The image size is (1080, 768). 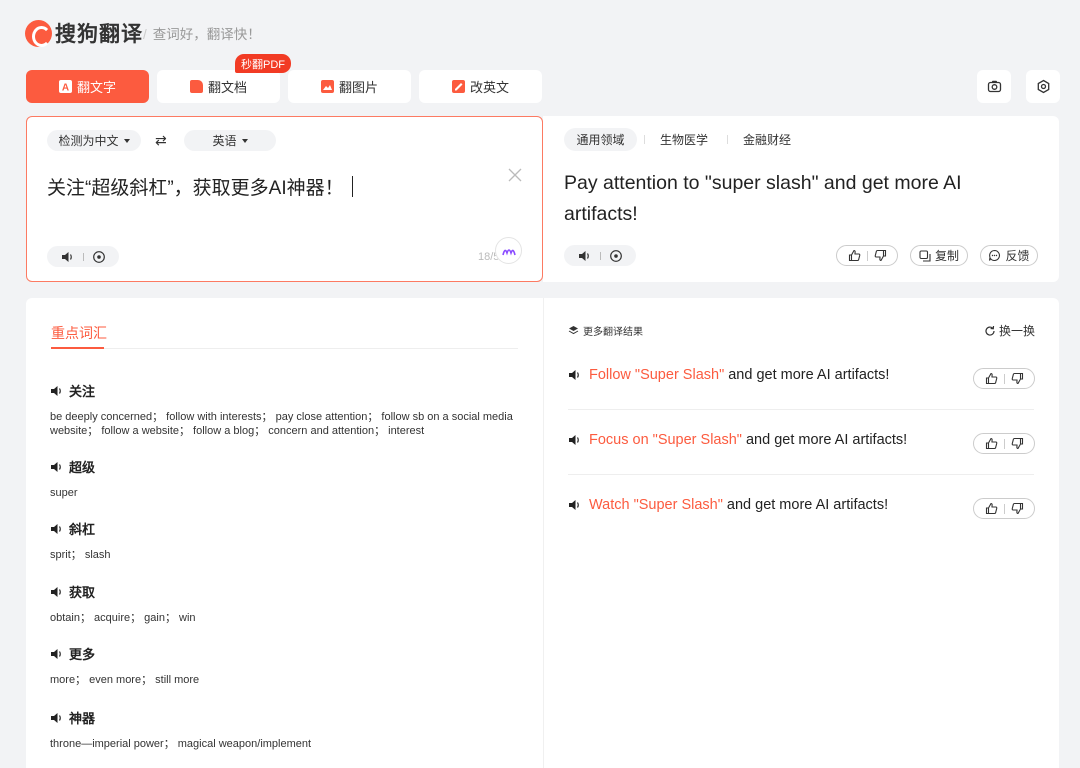 I want to click on more-translations-title: 更多翻译结果, so click(x=605, y=330).